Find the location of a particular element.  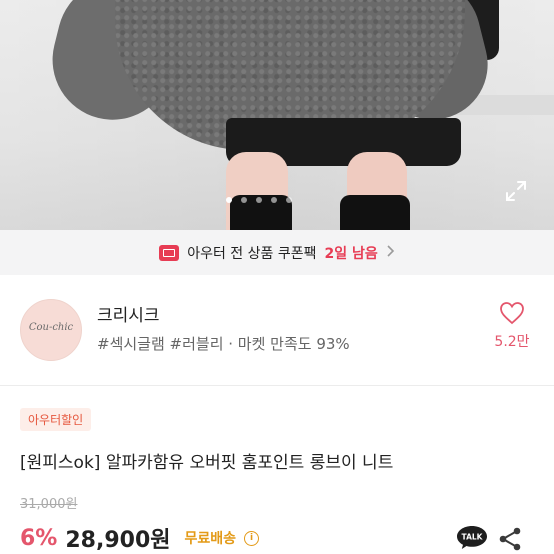

expand-icon is located at coordinates (516, 191).